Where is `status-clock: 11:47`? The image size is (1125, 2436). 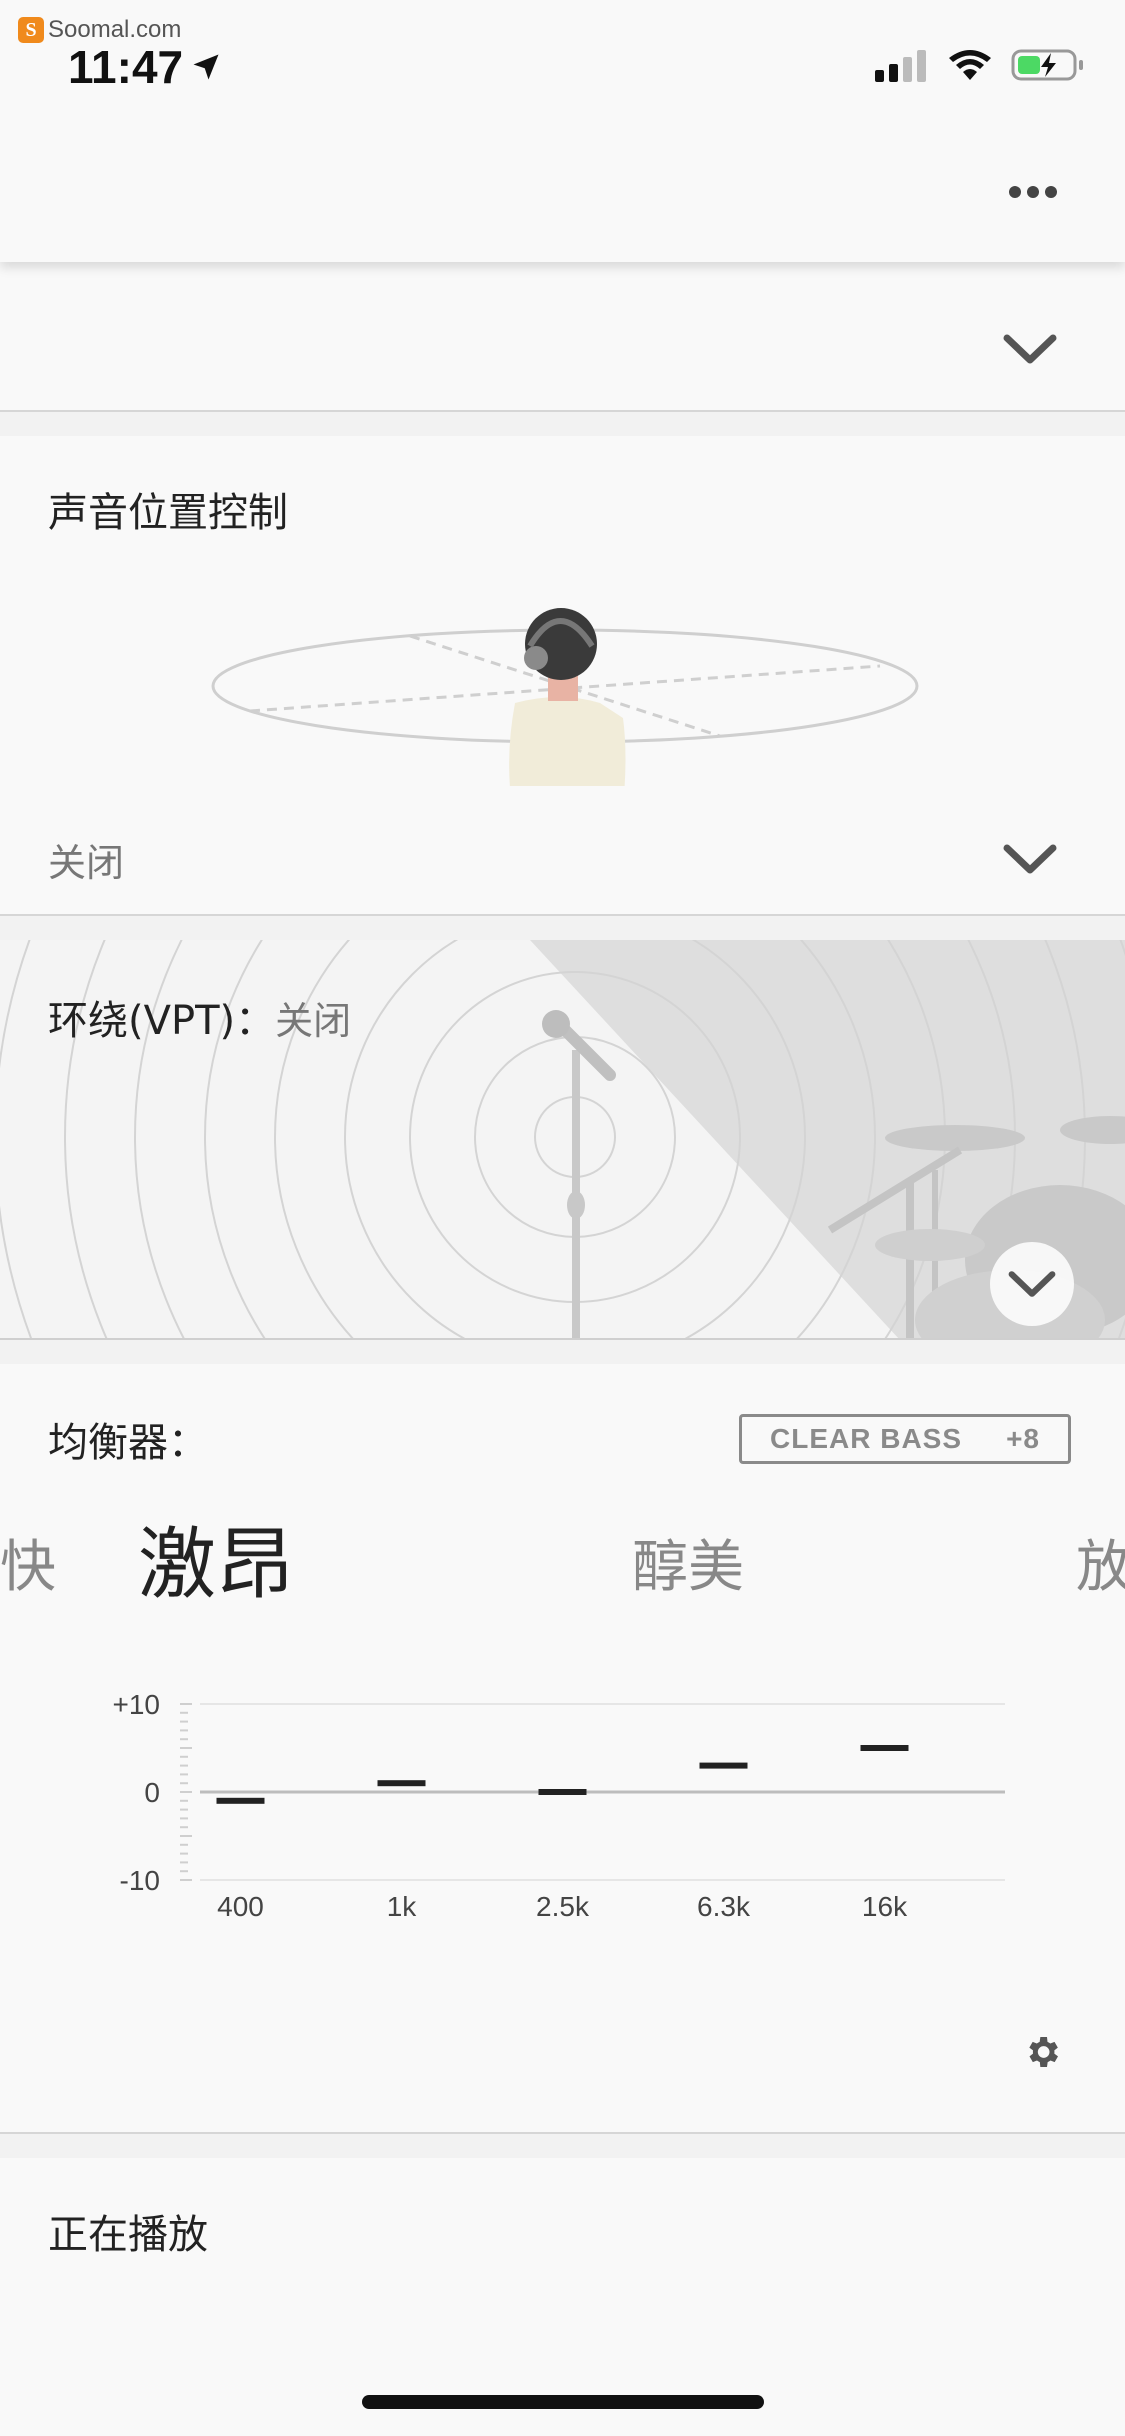 status-clock: 11:47 is located at coordinates (144, 67).